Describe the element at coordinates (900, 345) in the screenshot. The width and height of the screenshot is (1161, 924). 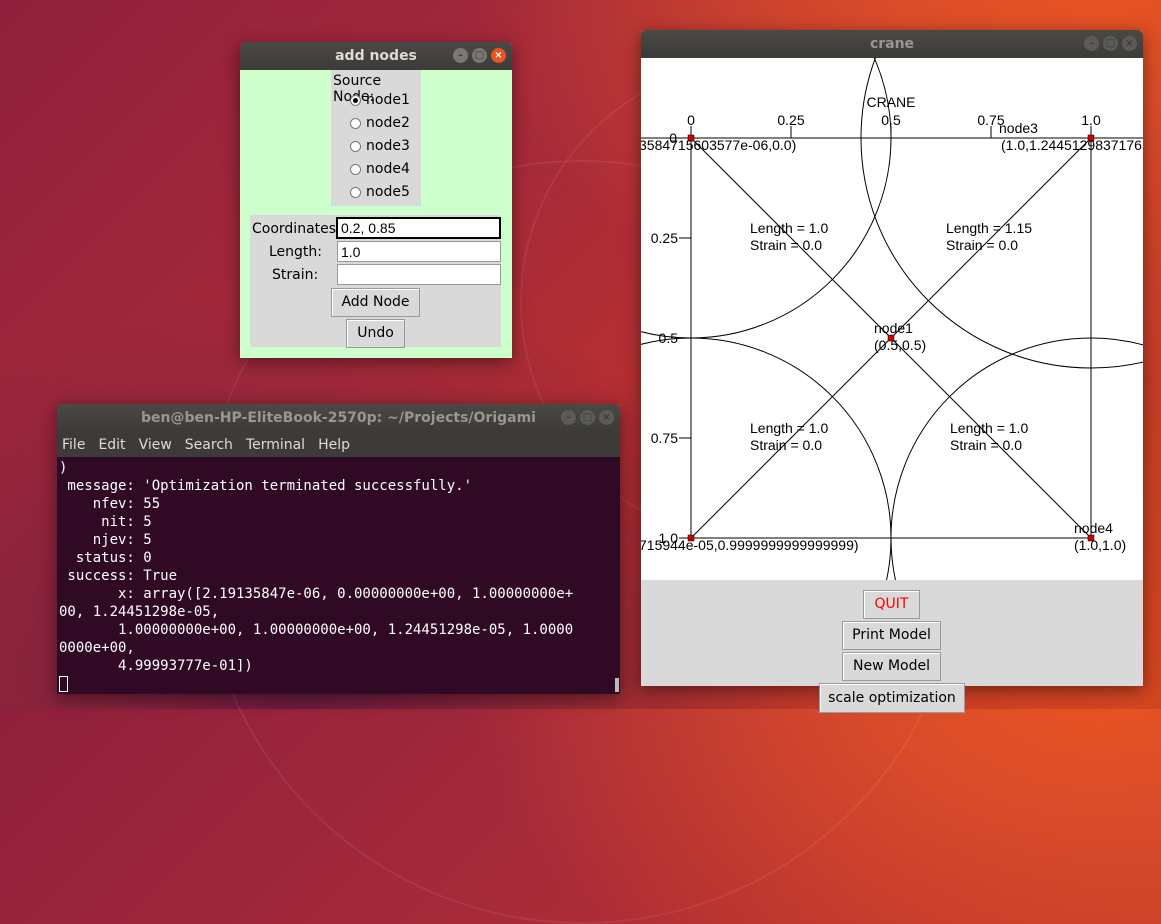
I see `node-coords: (0.5,0.5)` at that location.